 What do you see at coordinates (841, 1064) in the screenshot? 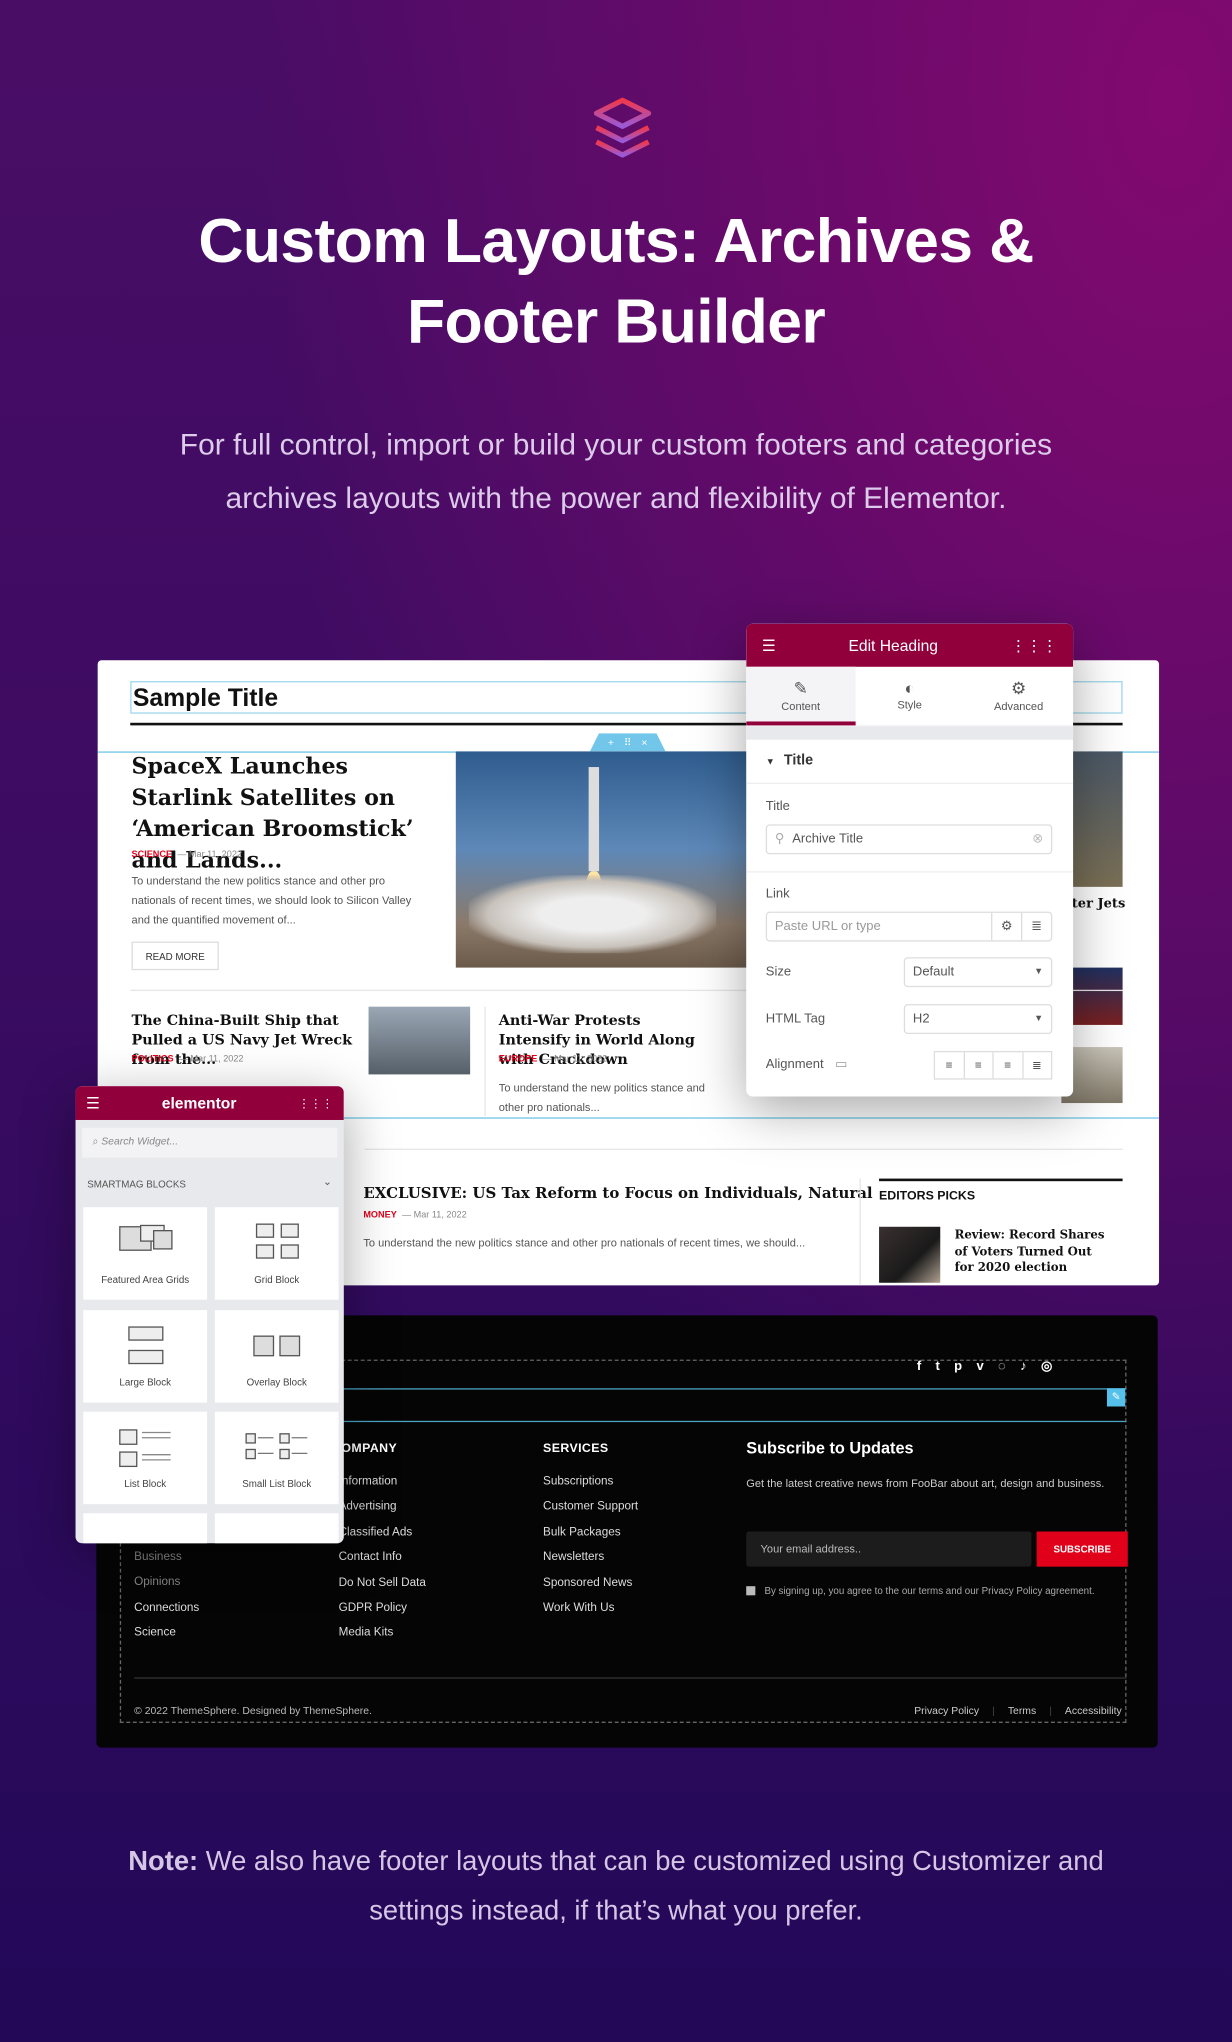
I see `desktop-icon: ▭` at bounding box center [841, 1064].